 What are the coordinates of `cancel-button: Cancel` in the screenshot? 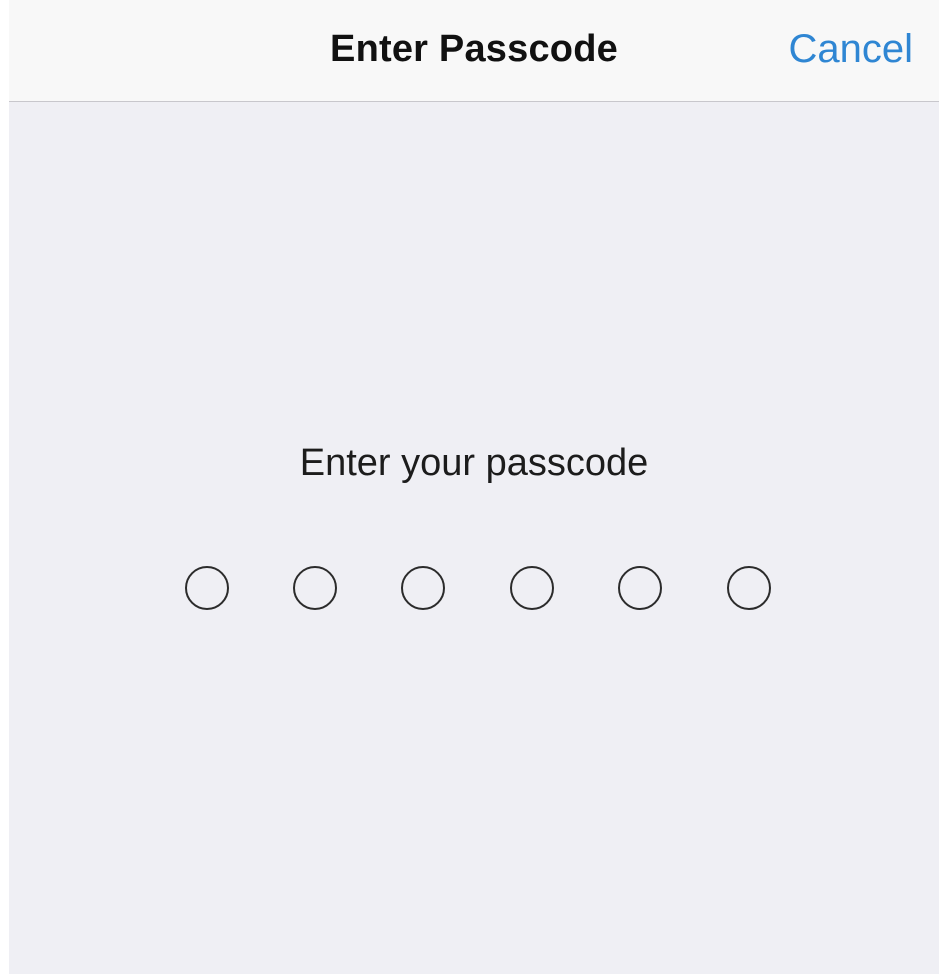 It's located at (850, 49).